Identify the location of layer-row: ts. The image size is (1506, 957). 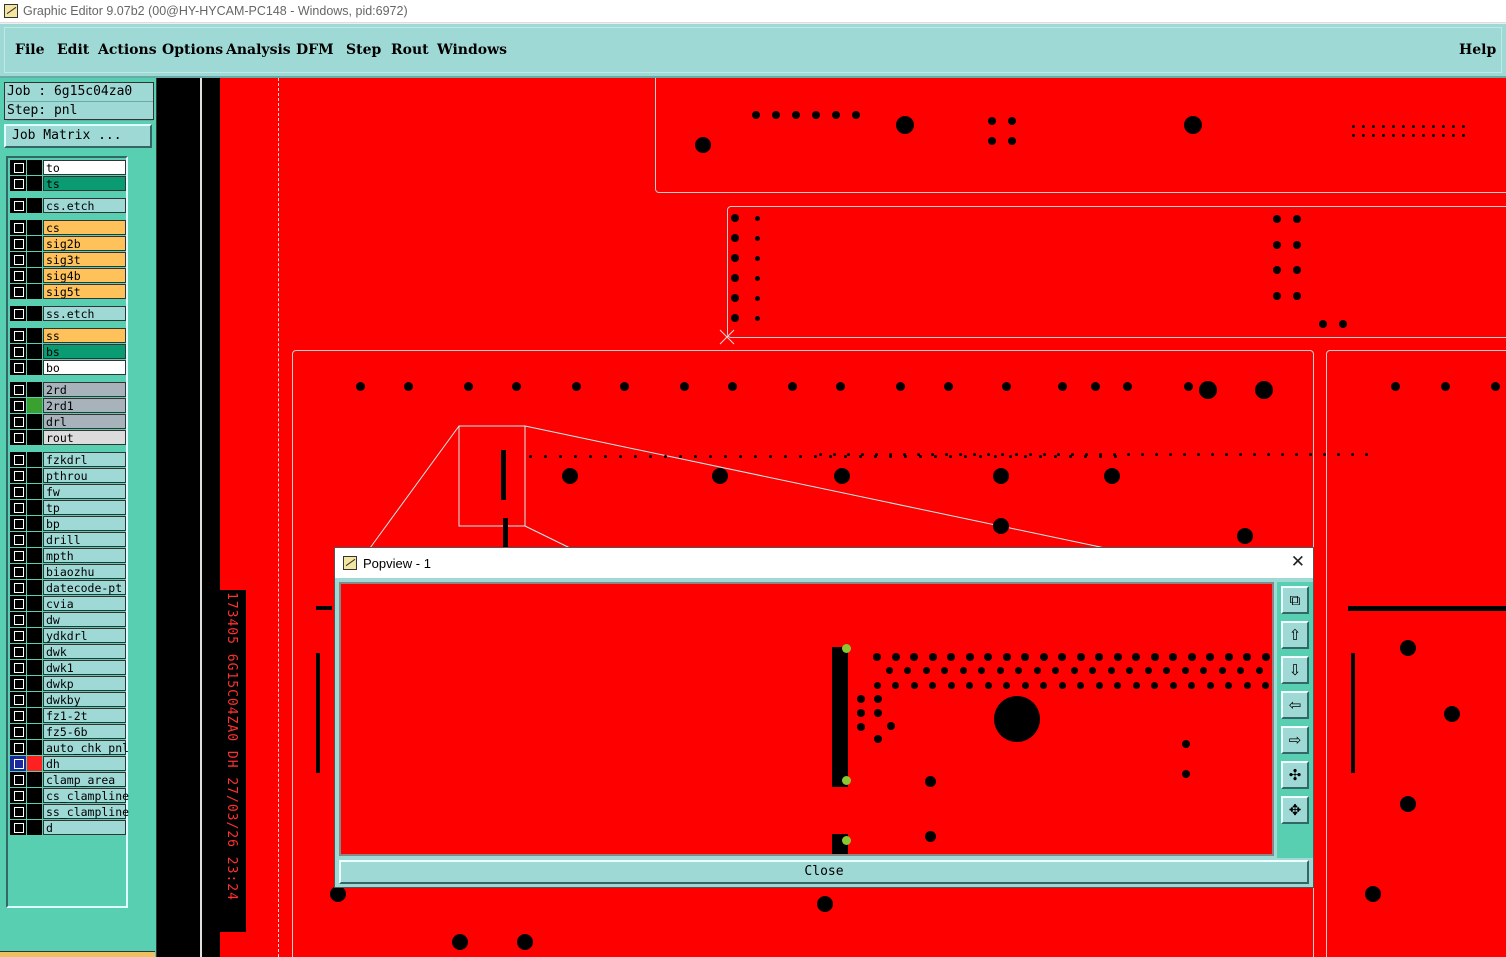
(68, 183).